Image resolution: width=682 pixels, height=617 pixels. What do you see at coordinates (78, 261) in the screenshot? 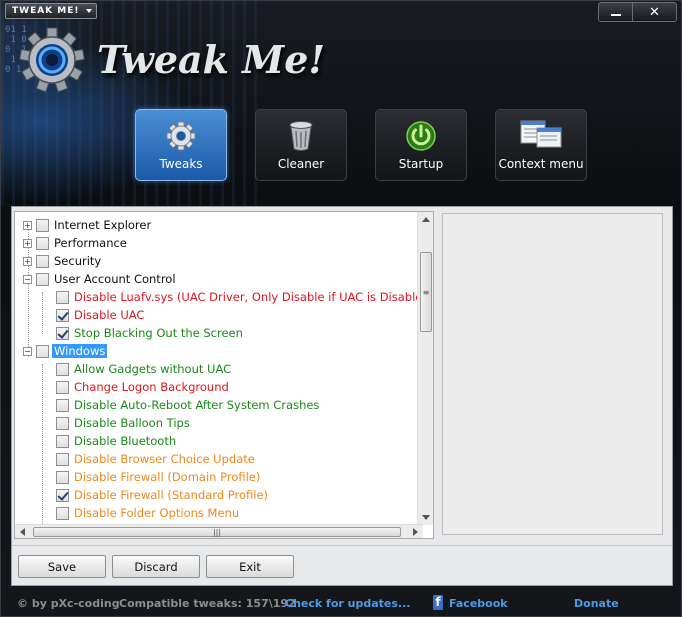
I see `tree-item-label: Security` at bounding box center [78, 261].